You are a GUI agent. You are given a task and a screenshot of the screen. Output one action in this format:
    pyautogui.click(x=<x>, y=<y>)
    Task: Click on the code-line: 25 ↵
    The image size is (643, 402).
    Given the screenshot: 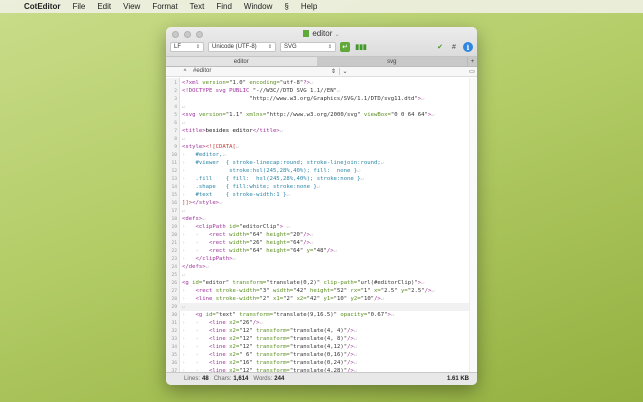 What is the action you would take?
    pyautogui.click(x=321, y=275)
    